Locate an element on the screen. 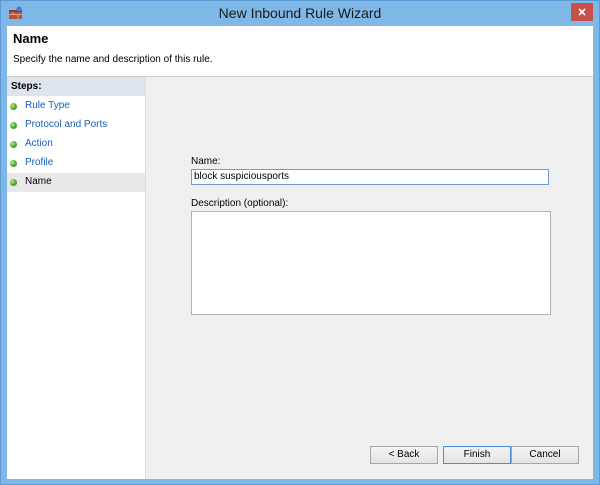 The width and height of the screenshot is (600, 485). steps-heading: Steps: is located at coordinates (76, 86).